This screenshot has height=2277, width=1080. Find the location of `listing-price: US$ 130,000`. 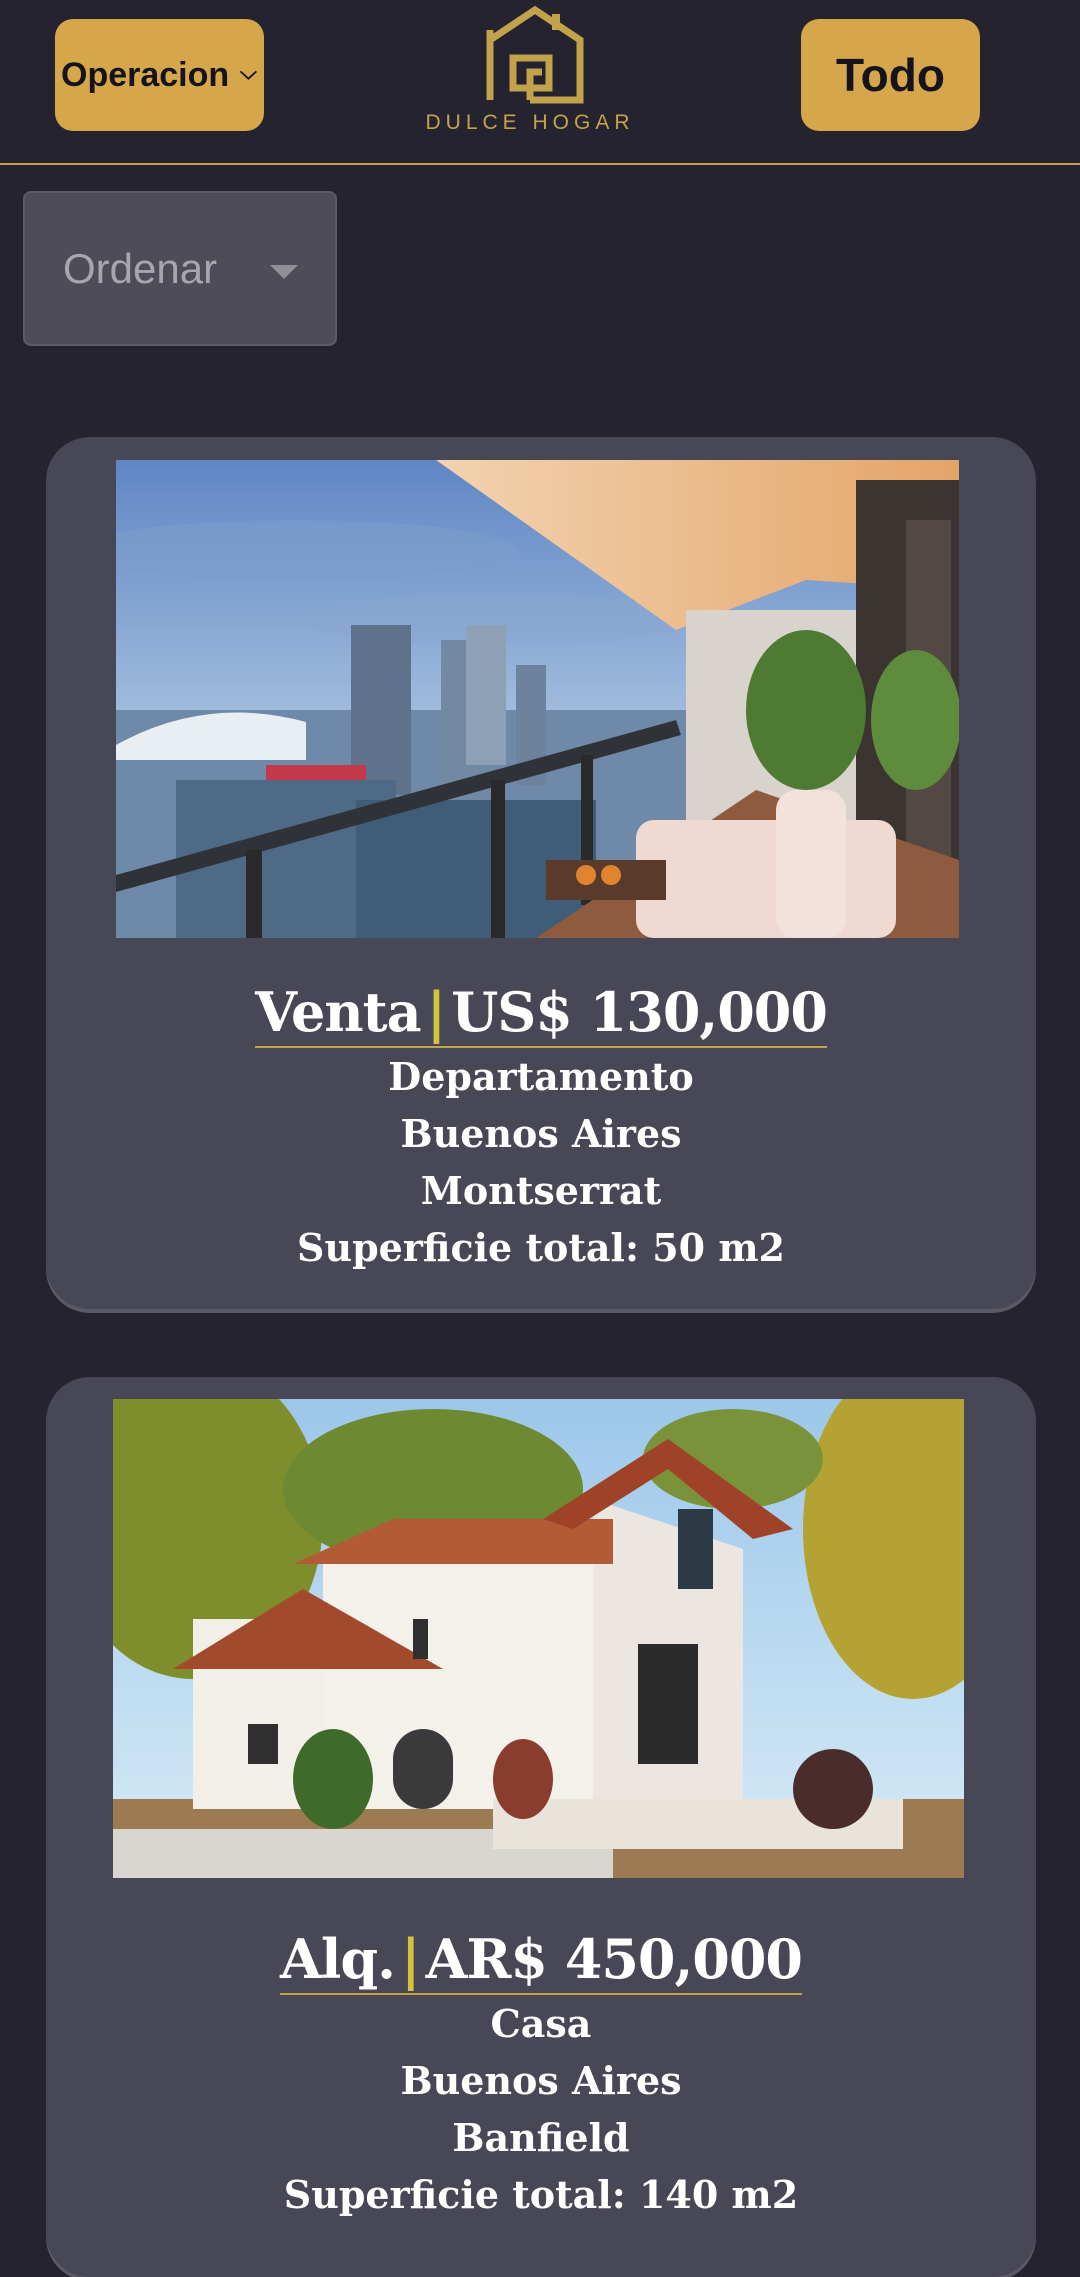

listing-price: US$ 130,000 is located at coordinates (639, 1012).